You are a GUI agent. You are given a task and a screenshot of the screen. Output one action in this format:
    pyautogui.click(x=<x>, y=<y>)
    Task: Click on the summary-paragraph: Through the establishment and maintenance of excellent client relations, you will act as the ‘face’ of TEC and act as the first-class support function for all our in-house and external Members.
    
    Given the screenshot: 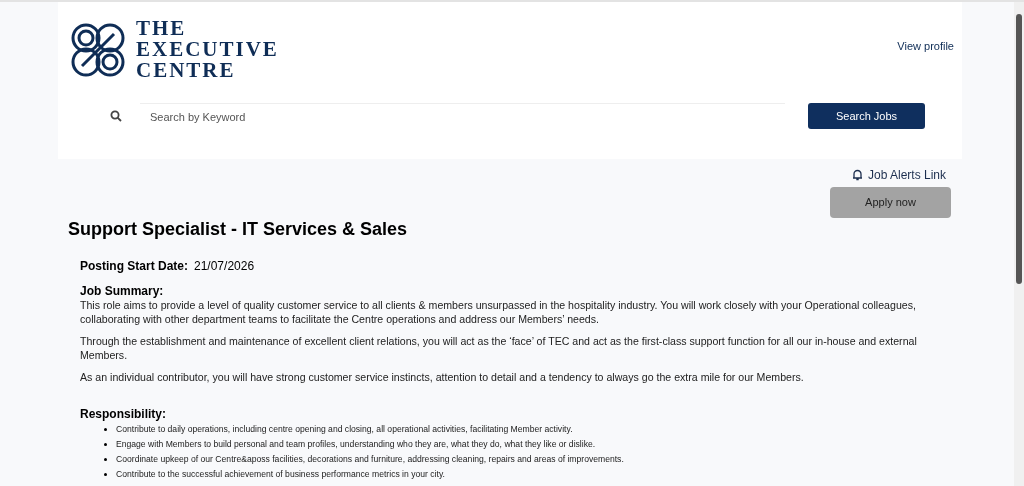 What is the action you would take?
    pyautogui.click(x=499, y=348)
    